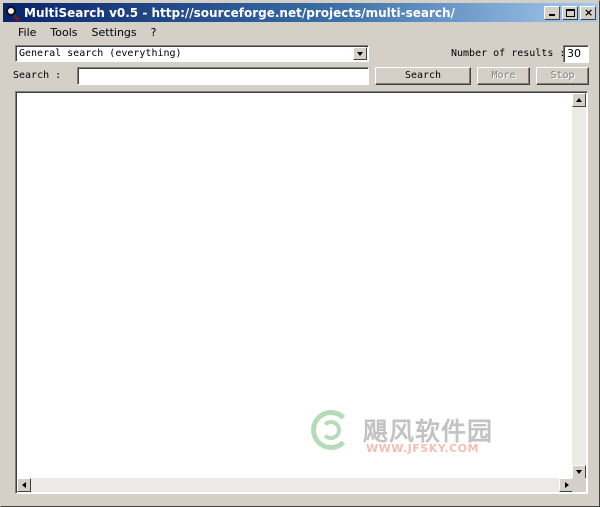  Describe the element at coordinates (576, 54) in the screenshot. I see `results-count-input: 30` at that location.